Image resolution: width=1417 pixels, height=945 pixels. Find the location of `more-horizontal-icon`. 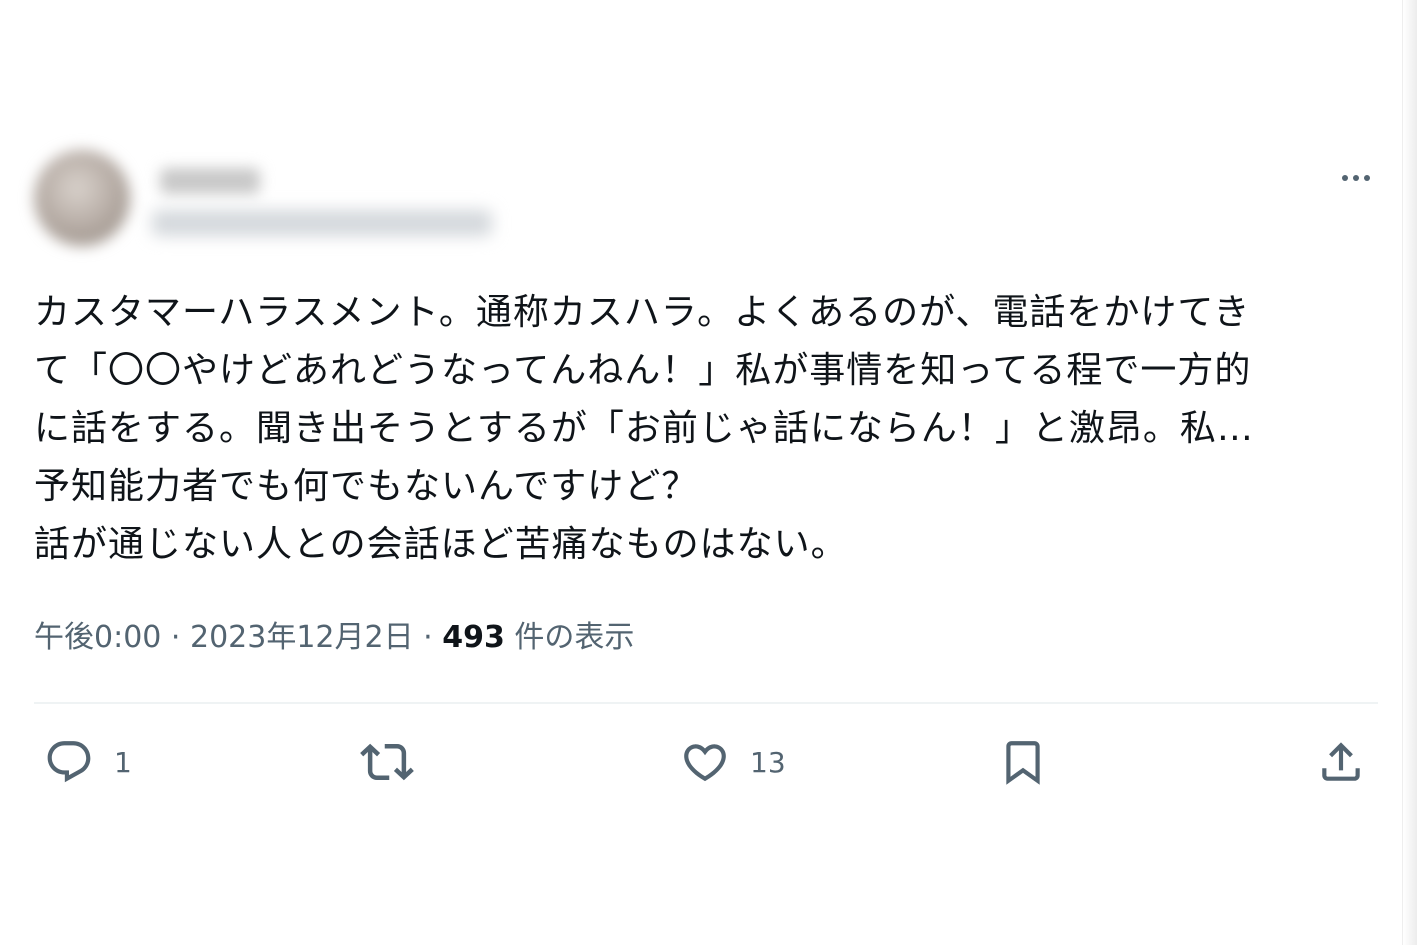

more-horizontal-icon is located at coordinates (1345, 178).